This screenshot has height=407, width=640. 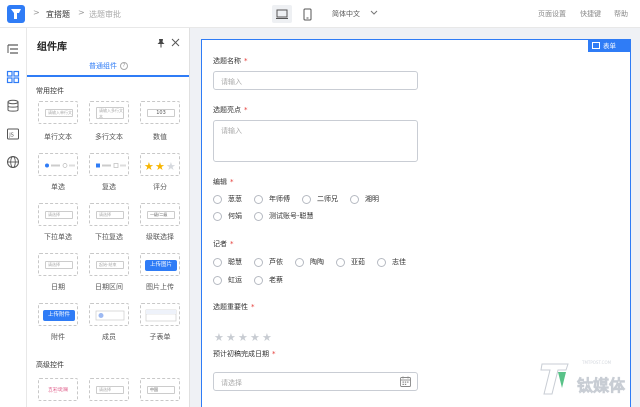 I want to click on panel-title: 组件库, so click(x=52, y=47).